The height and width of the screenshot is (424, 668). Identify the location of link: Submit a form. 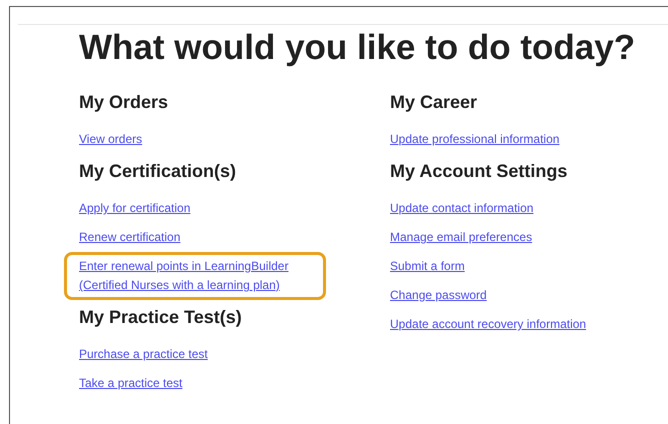
(427, 266).